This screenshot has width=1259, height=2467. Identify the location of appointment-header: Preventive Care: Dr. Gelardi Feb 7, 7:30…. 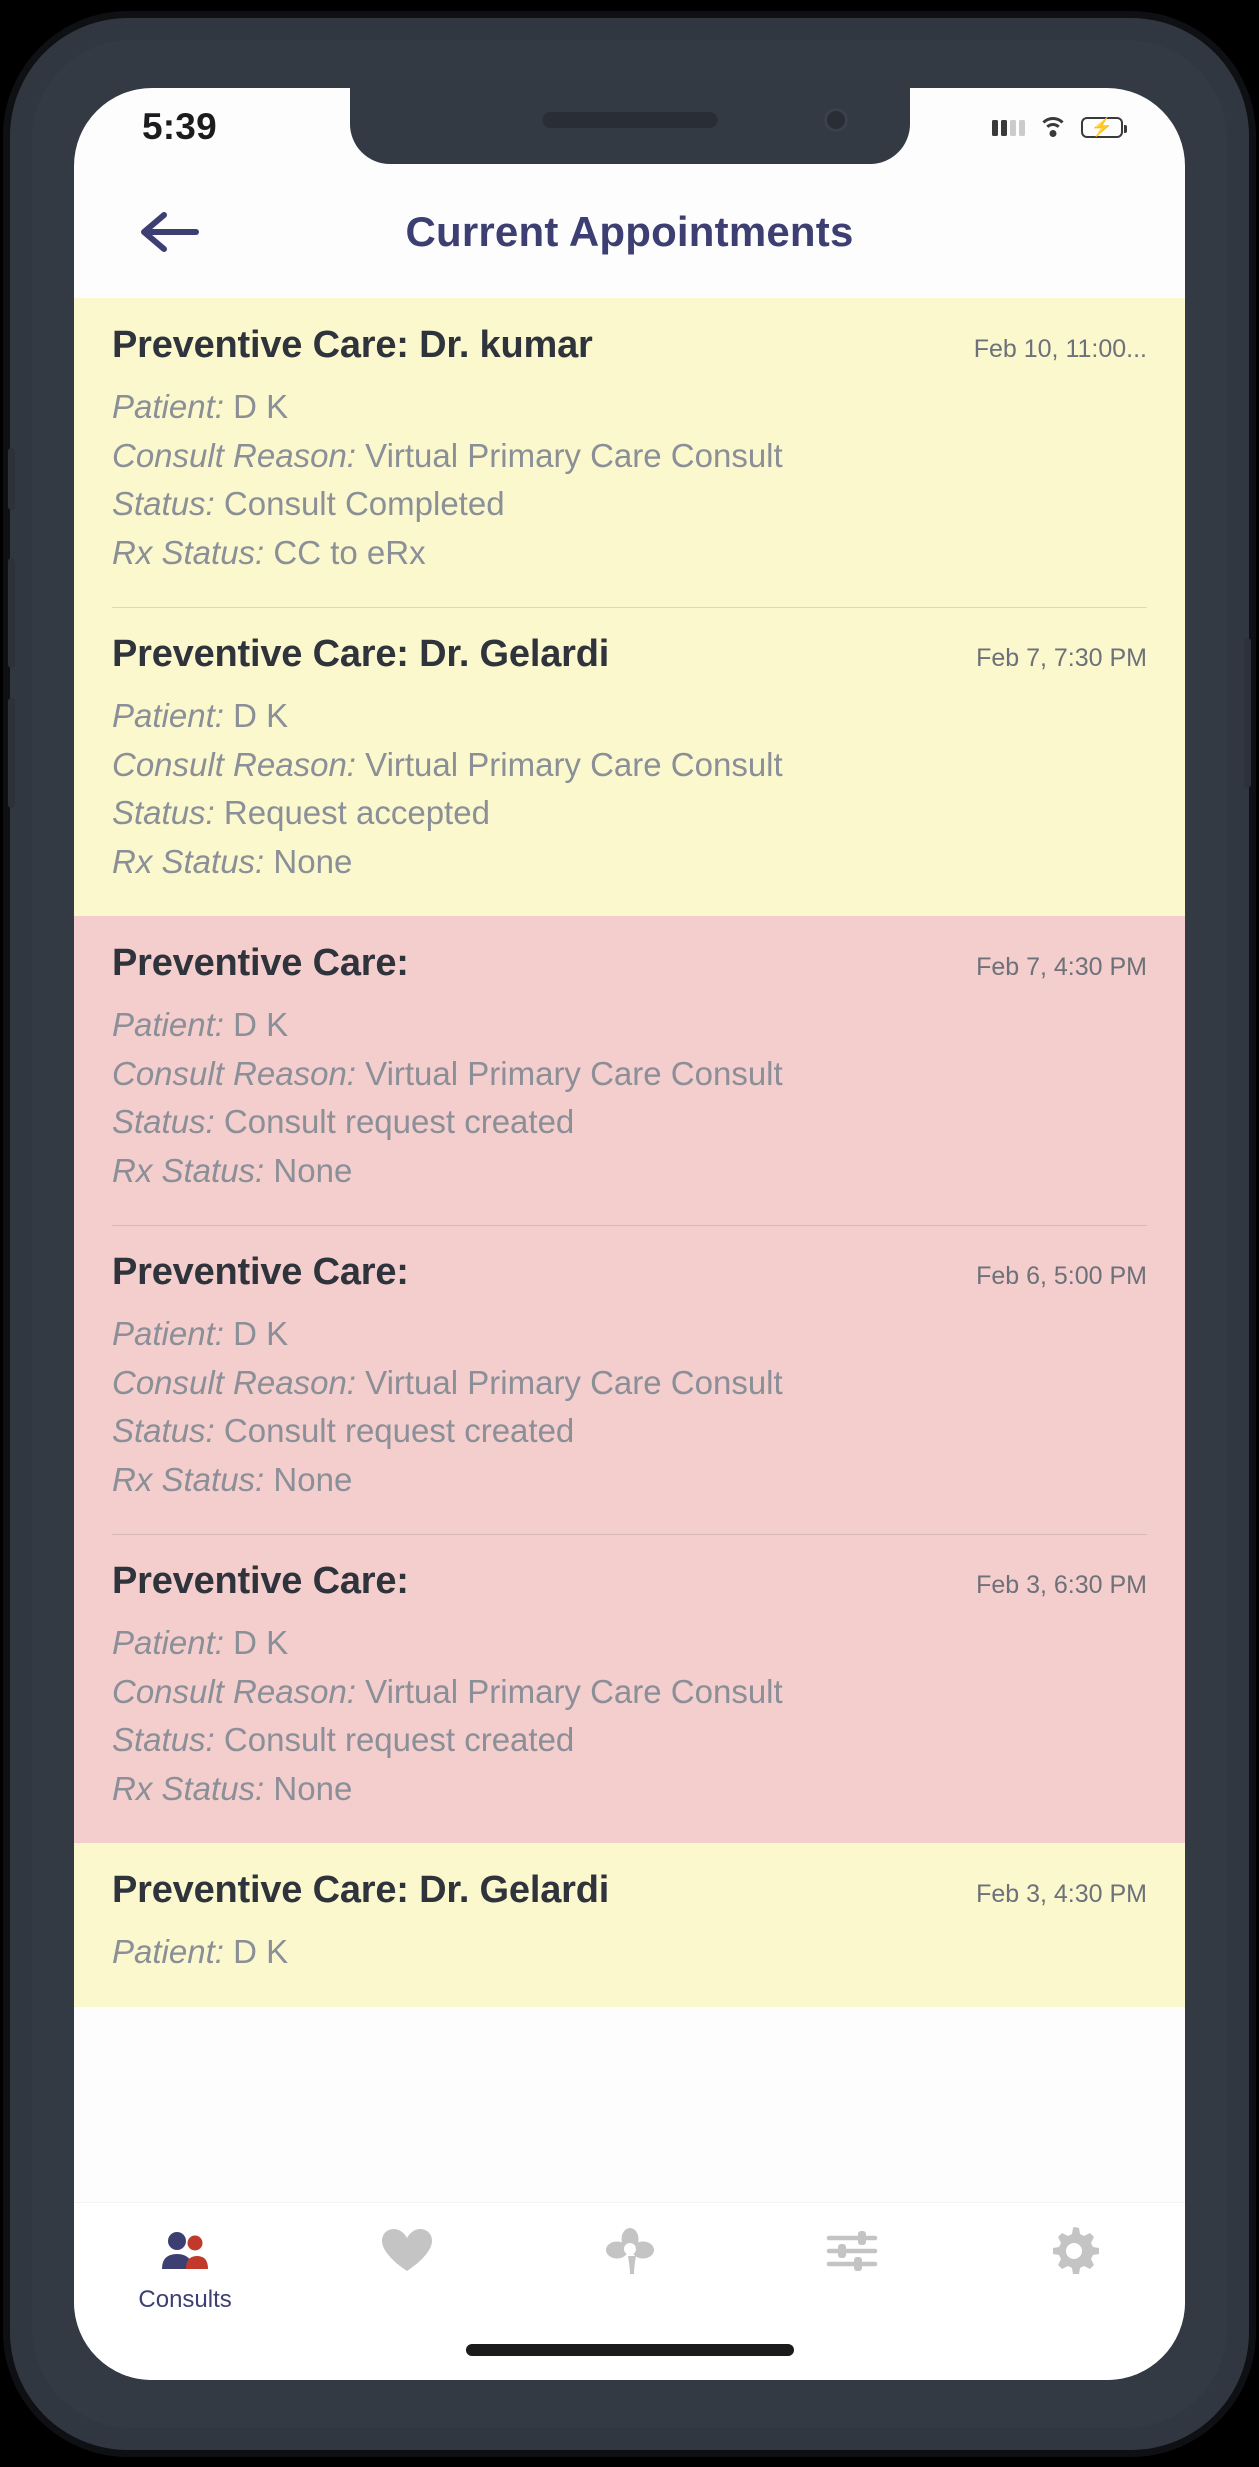
(629, 654).